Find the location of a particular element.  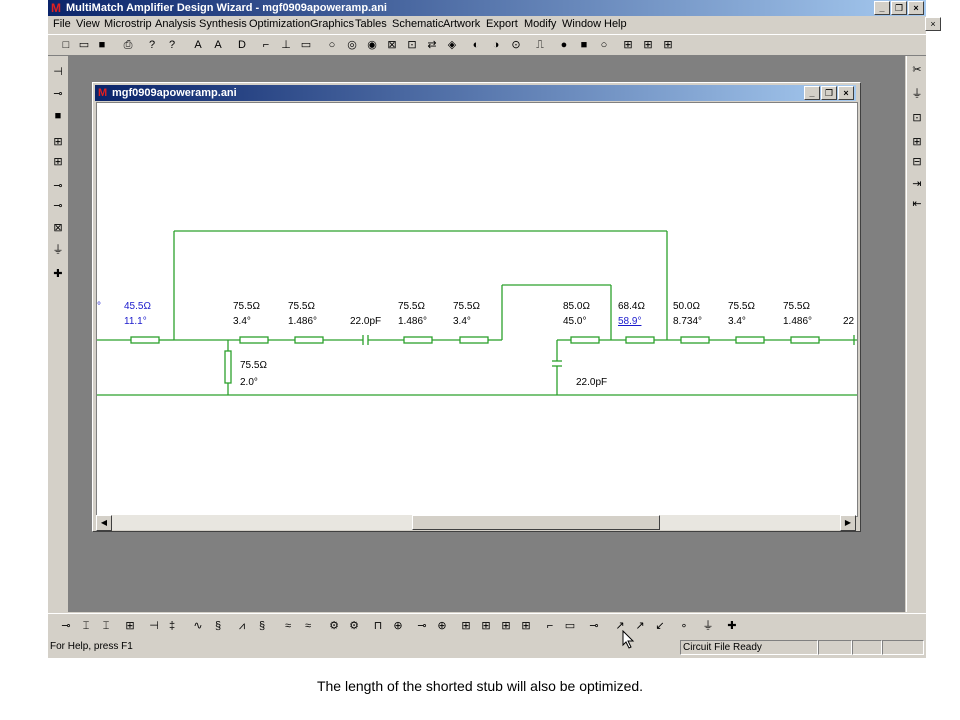

circle-4-icon: ● is located at coordinates (564, 45).